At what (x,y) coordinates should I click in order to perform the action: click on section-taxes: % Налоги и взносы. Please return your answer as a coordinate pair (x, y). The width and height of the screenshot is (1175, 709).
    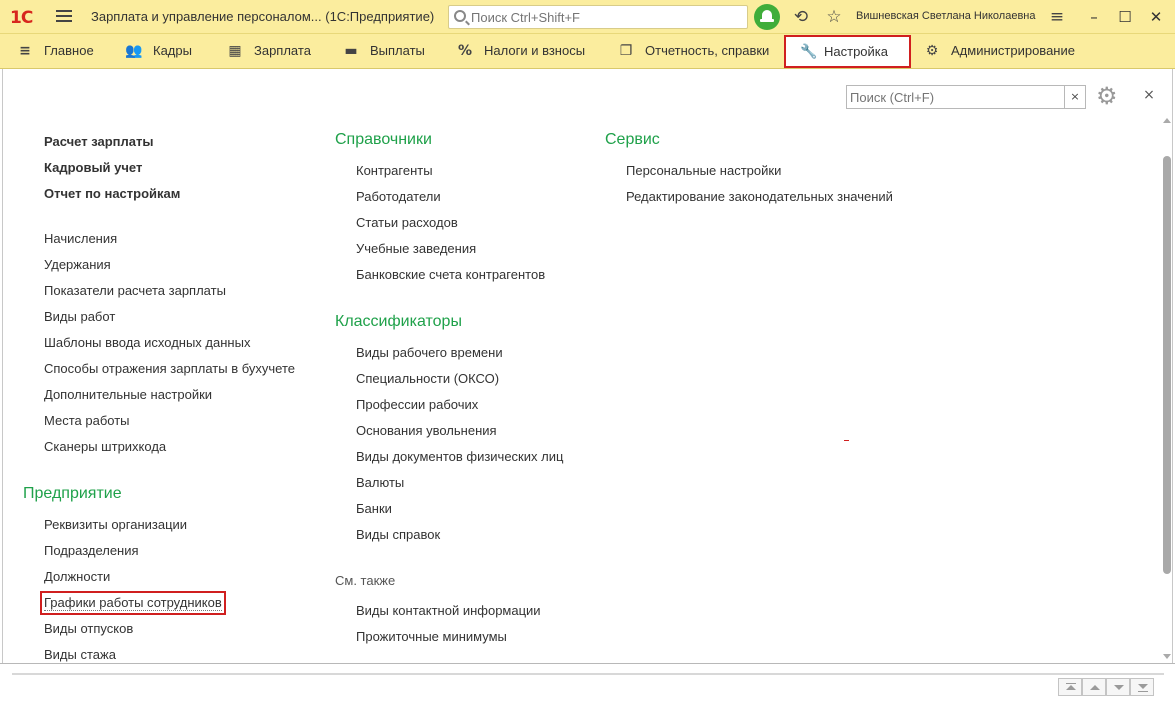
    Looking at the image, I should click on (520, 51).